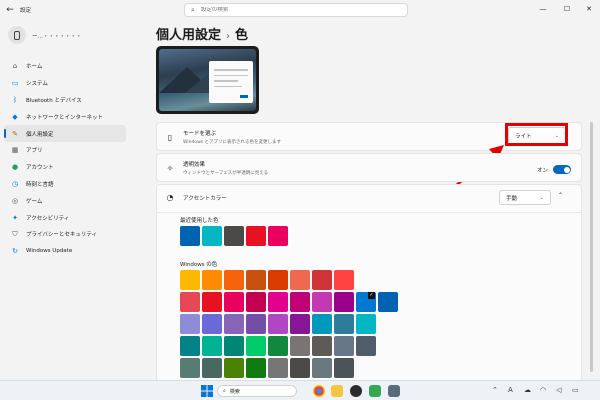  What do you see at coordinates (65, 150) in the screenshot?
I see `sidebar-item: ▦ アプリ` at bounding box center [65, 150].